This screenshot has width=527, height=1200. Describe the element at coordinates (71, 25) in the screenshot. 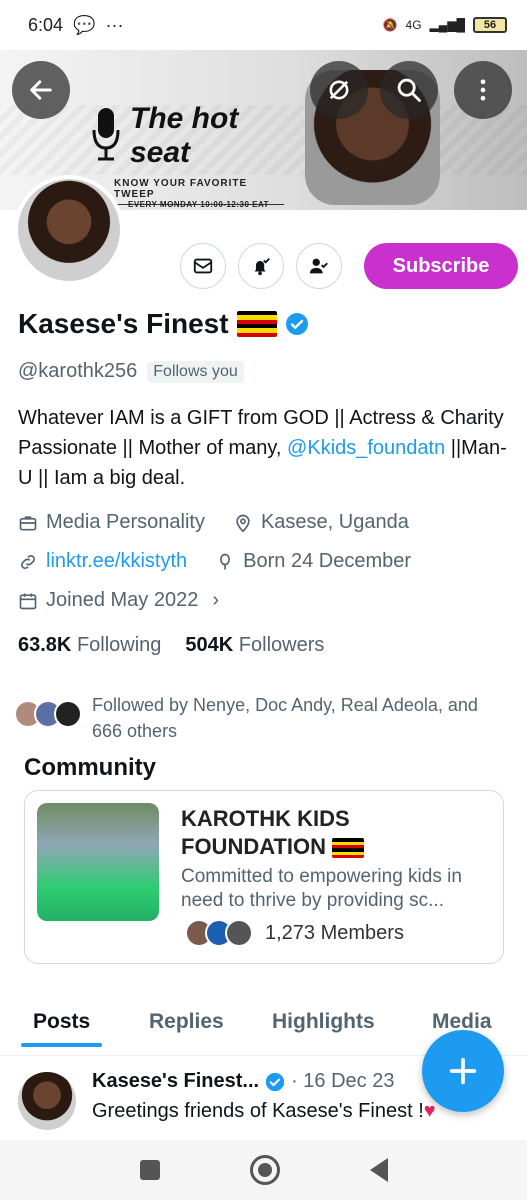

I see `status-left: 6:04 💬 ···` at that location.